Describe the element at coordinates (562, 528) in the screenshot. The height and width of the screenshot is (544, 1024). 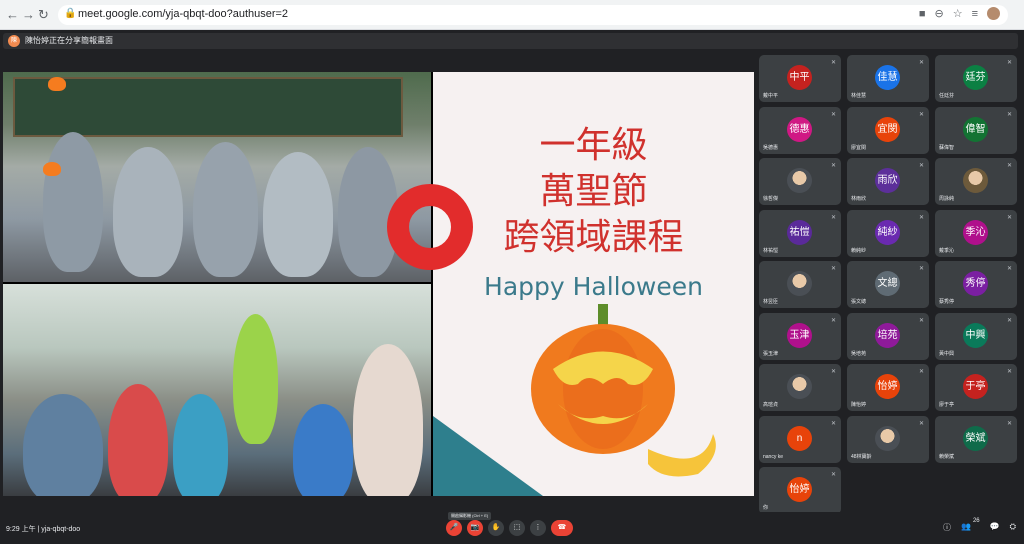
I see `leave-call-button: ☎` at that location.